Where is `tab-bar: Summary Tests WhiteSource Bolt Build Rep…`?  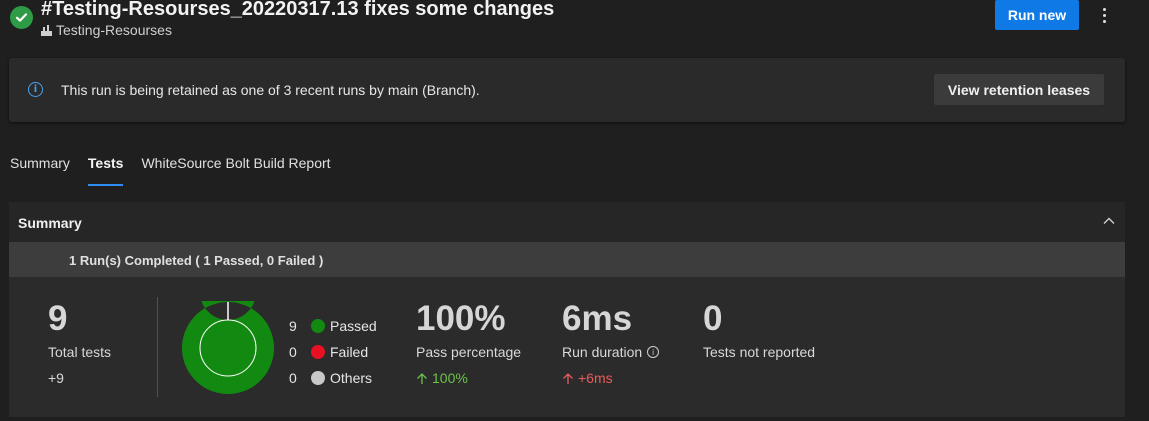 tab-bar: Summary Tests WhiteSource Bolt Build Rep… is located at coordinates (170, 168).